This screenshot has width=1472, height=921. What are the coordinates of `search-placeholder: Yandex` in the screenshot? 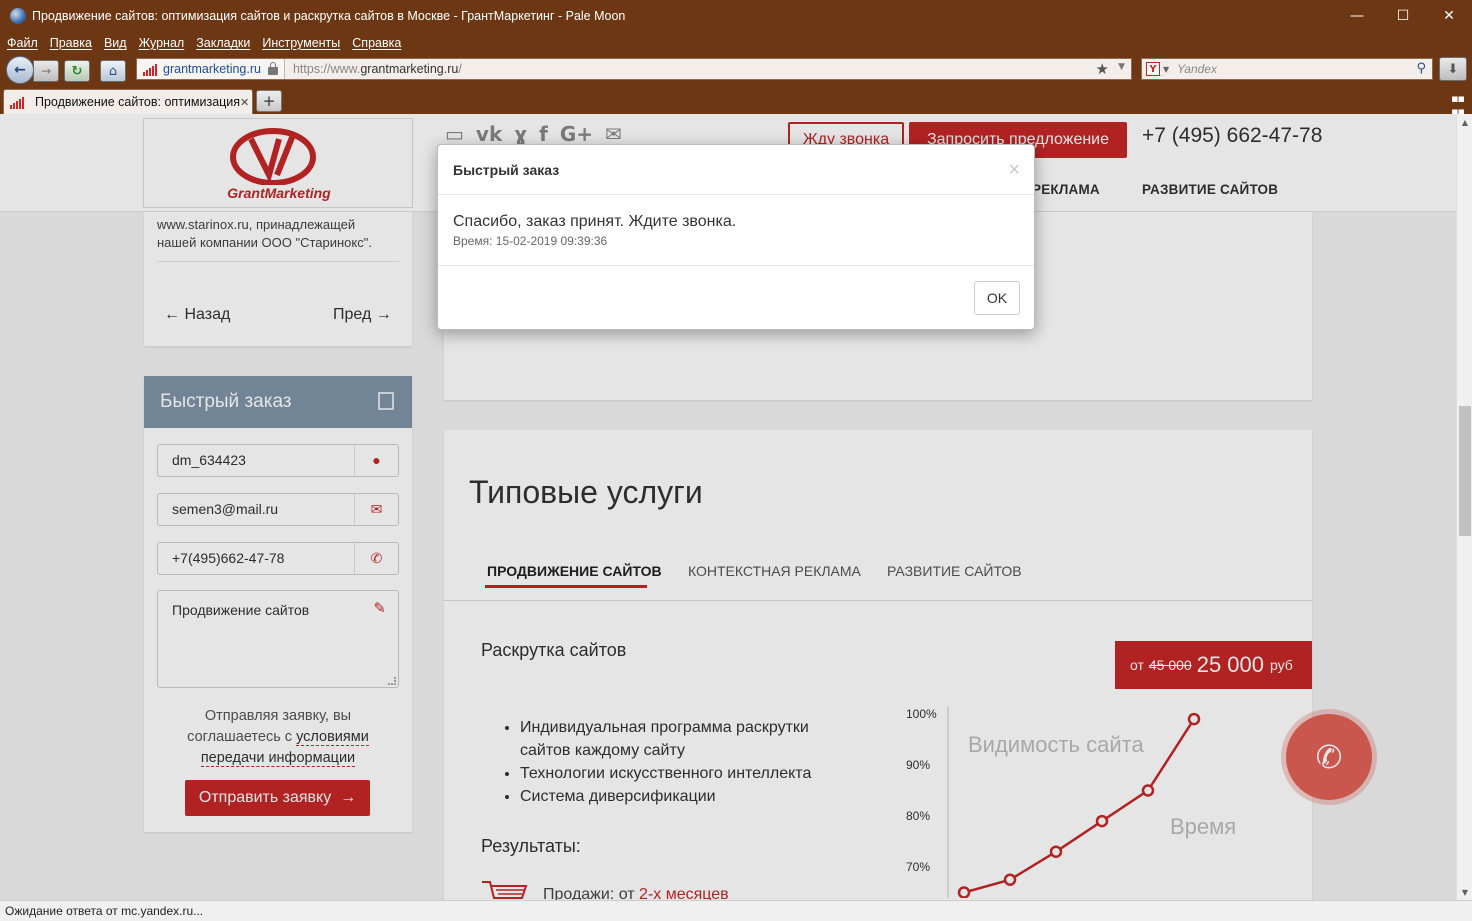 It's located at (1197, 69).